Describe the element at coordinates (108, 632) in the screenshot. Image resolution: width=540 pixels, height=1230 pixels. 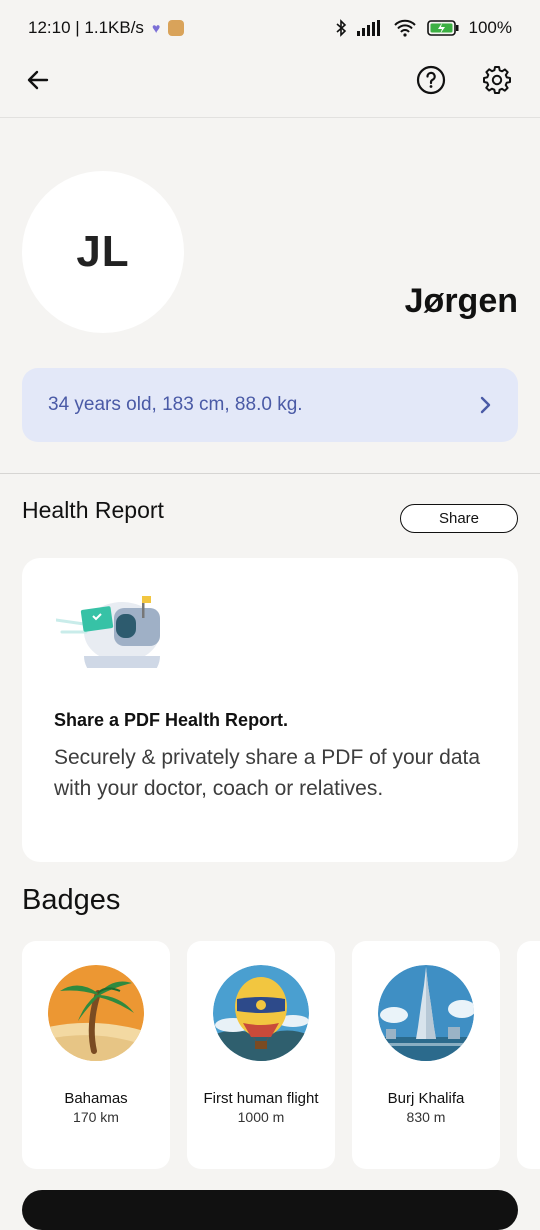
I see `mailbox-illustration-icon` at that location.